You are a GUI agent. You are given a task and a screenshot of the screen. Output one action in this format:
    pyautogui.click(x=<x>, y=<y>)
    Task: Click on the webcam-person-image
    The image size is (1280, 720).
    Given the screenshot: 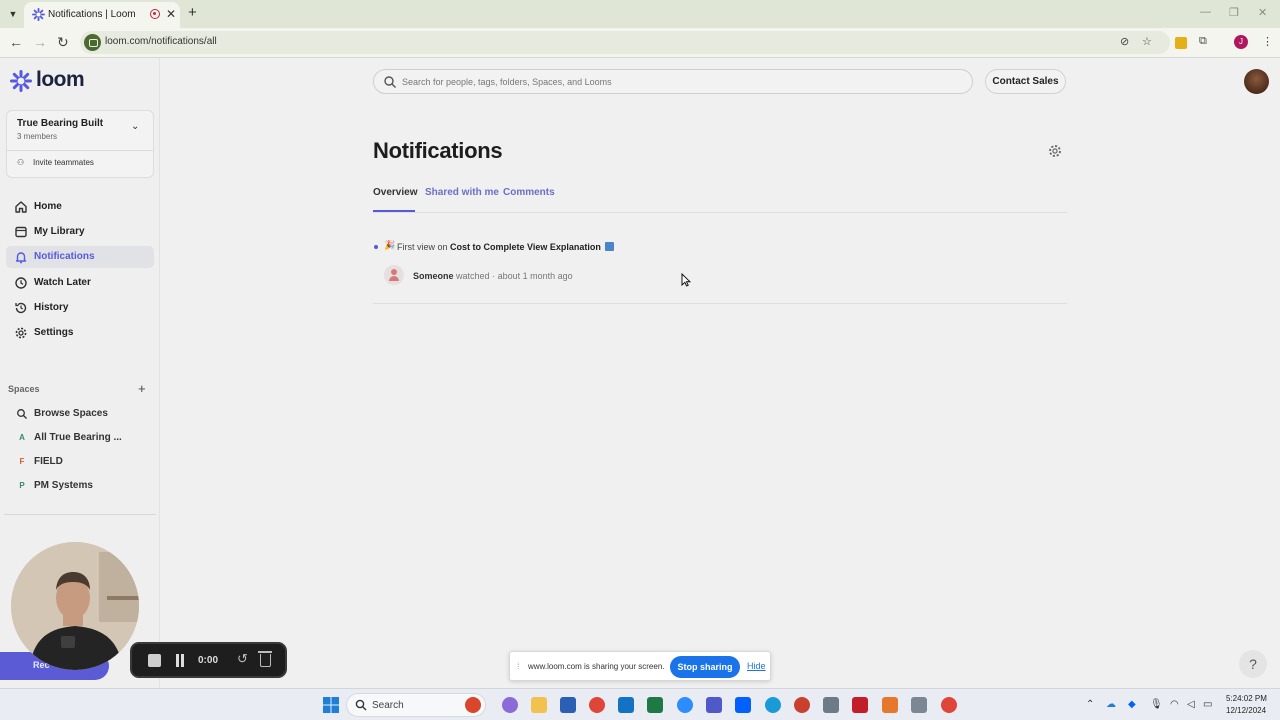 What is the action you would take?
    pyautogui.click(x=75, y=606)
    